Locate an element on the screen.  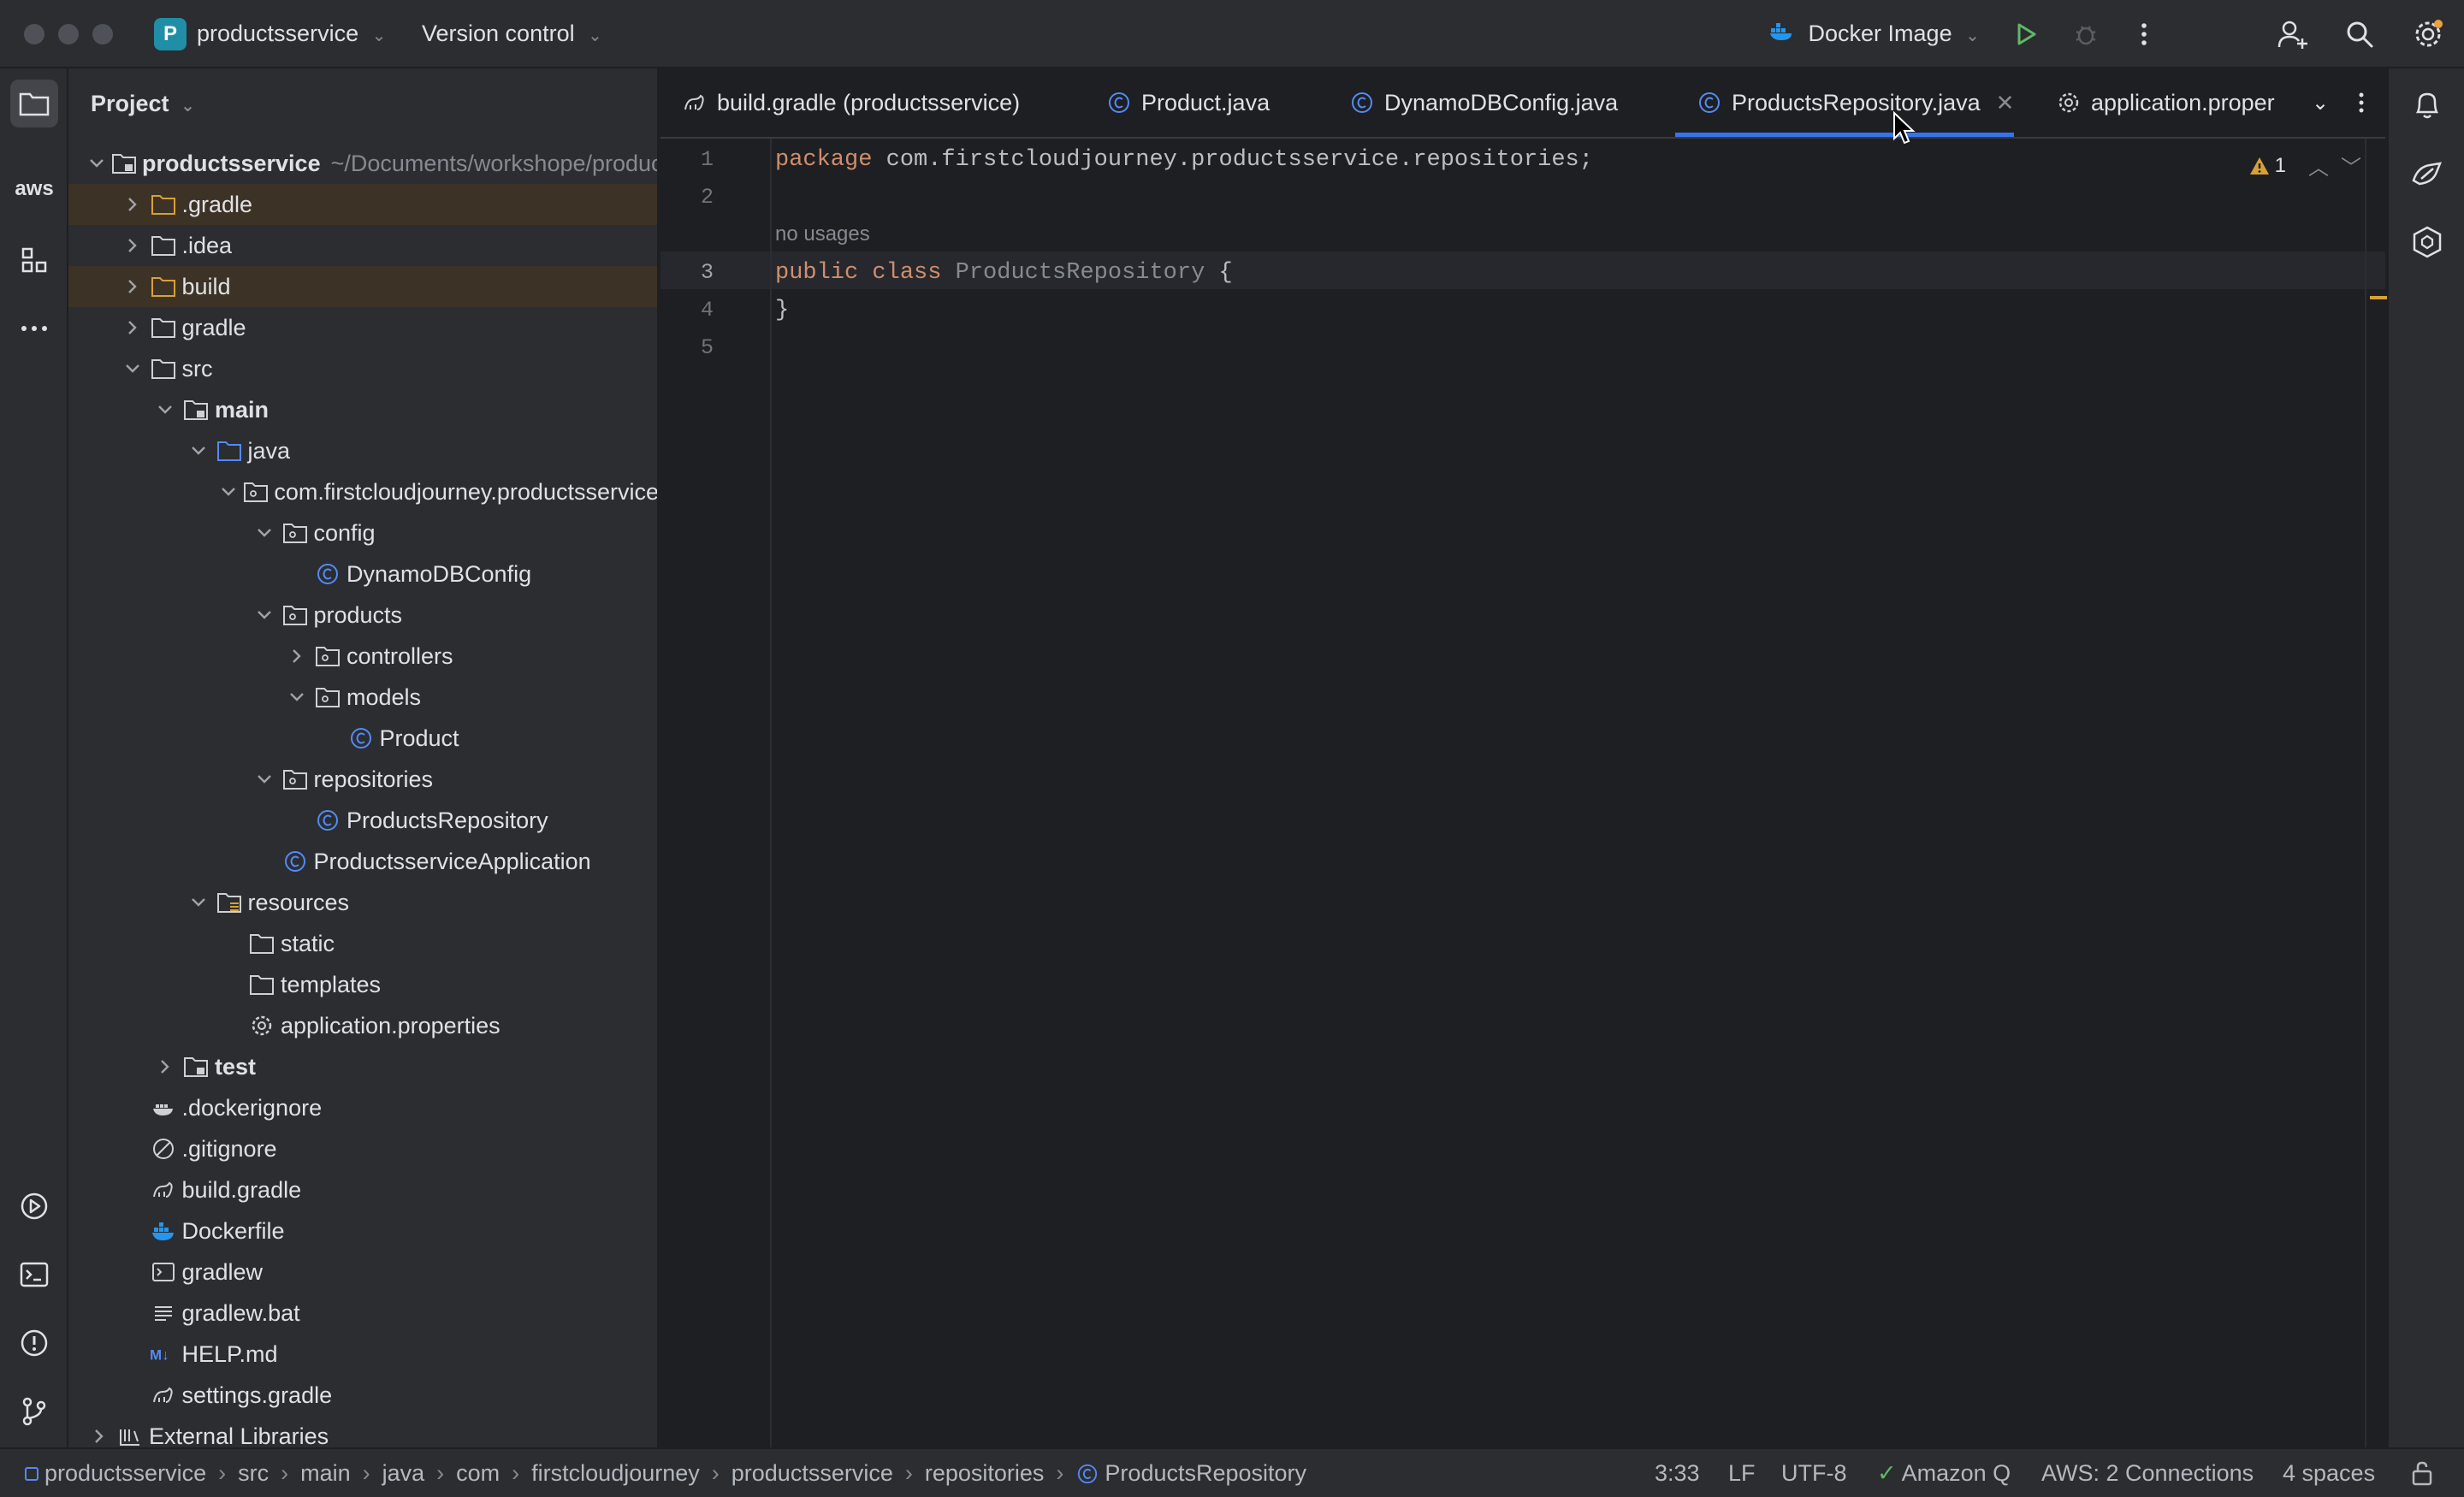
version-control-menu: Version control ⌄ is located at coordinates (512, 34).